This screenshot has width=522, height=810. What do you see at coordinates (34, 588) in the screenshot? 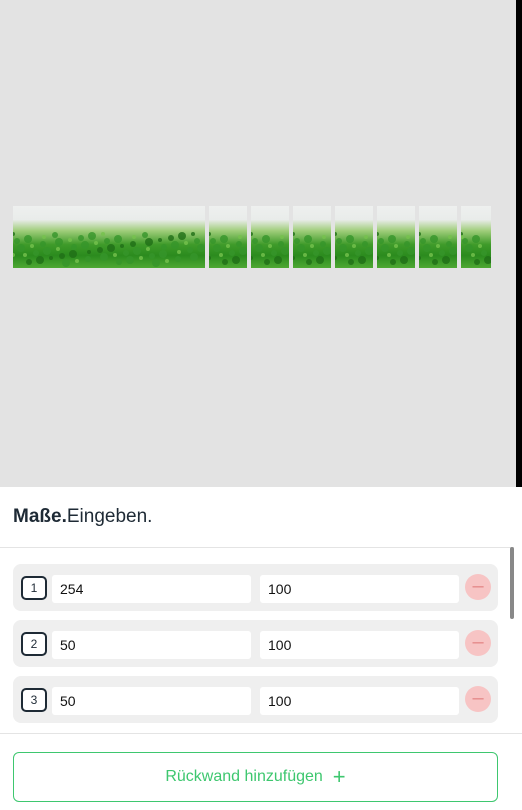
I see `row-index-badge: 1` at bounding box center [34, 588].